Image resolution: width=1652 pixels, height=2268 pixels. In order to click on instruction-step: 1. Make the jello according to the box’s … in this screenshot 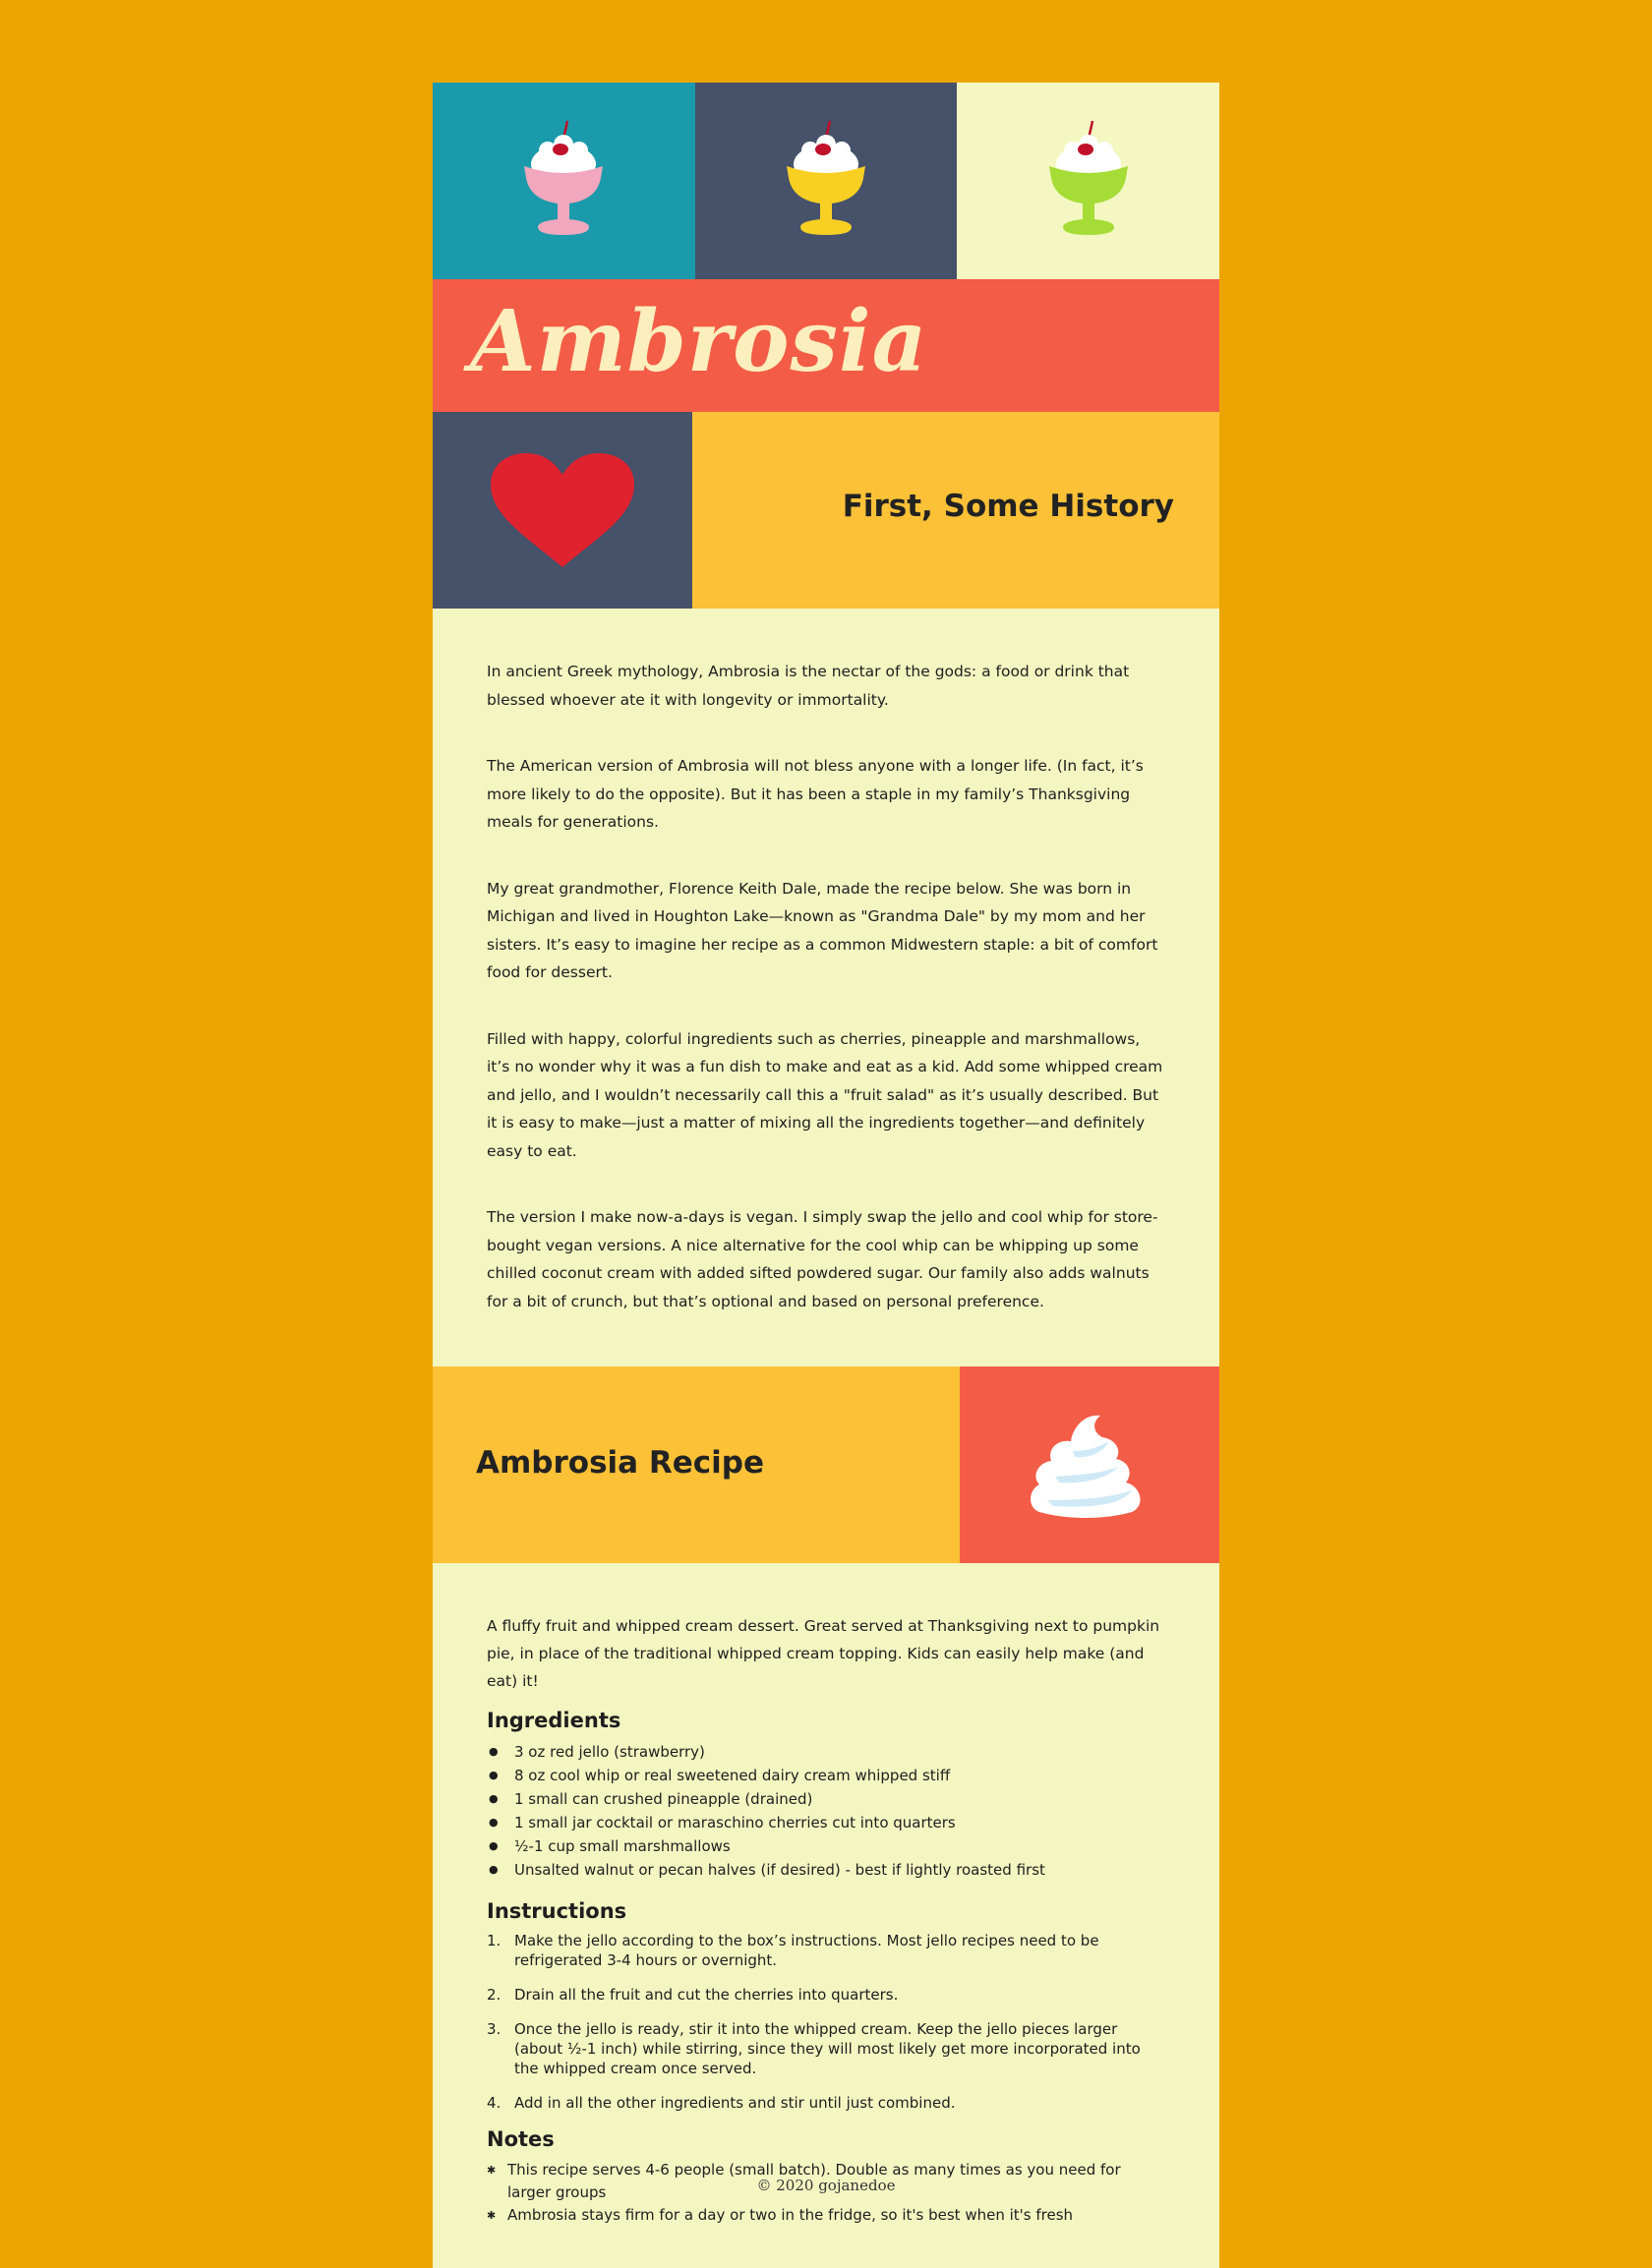, I will do `click(826, 1950)`.